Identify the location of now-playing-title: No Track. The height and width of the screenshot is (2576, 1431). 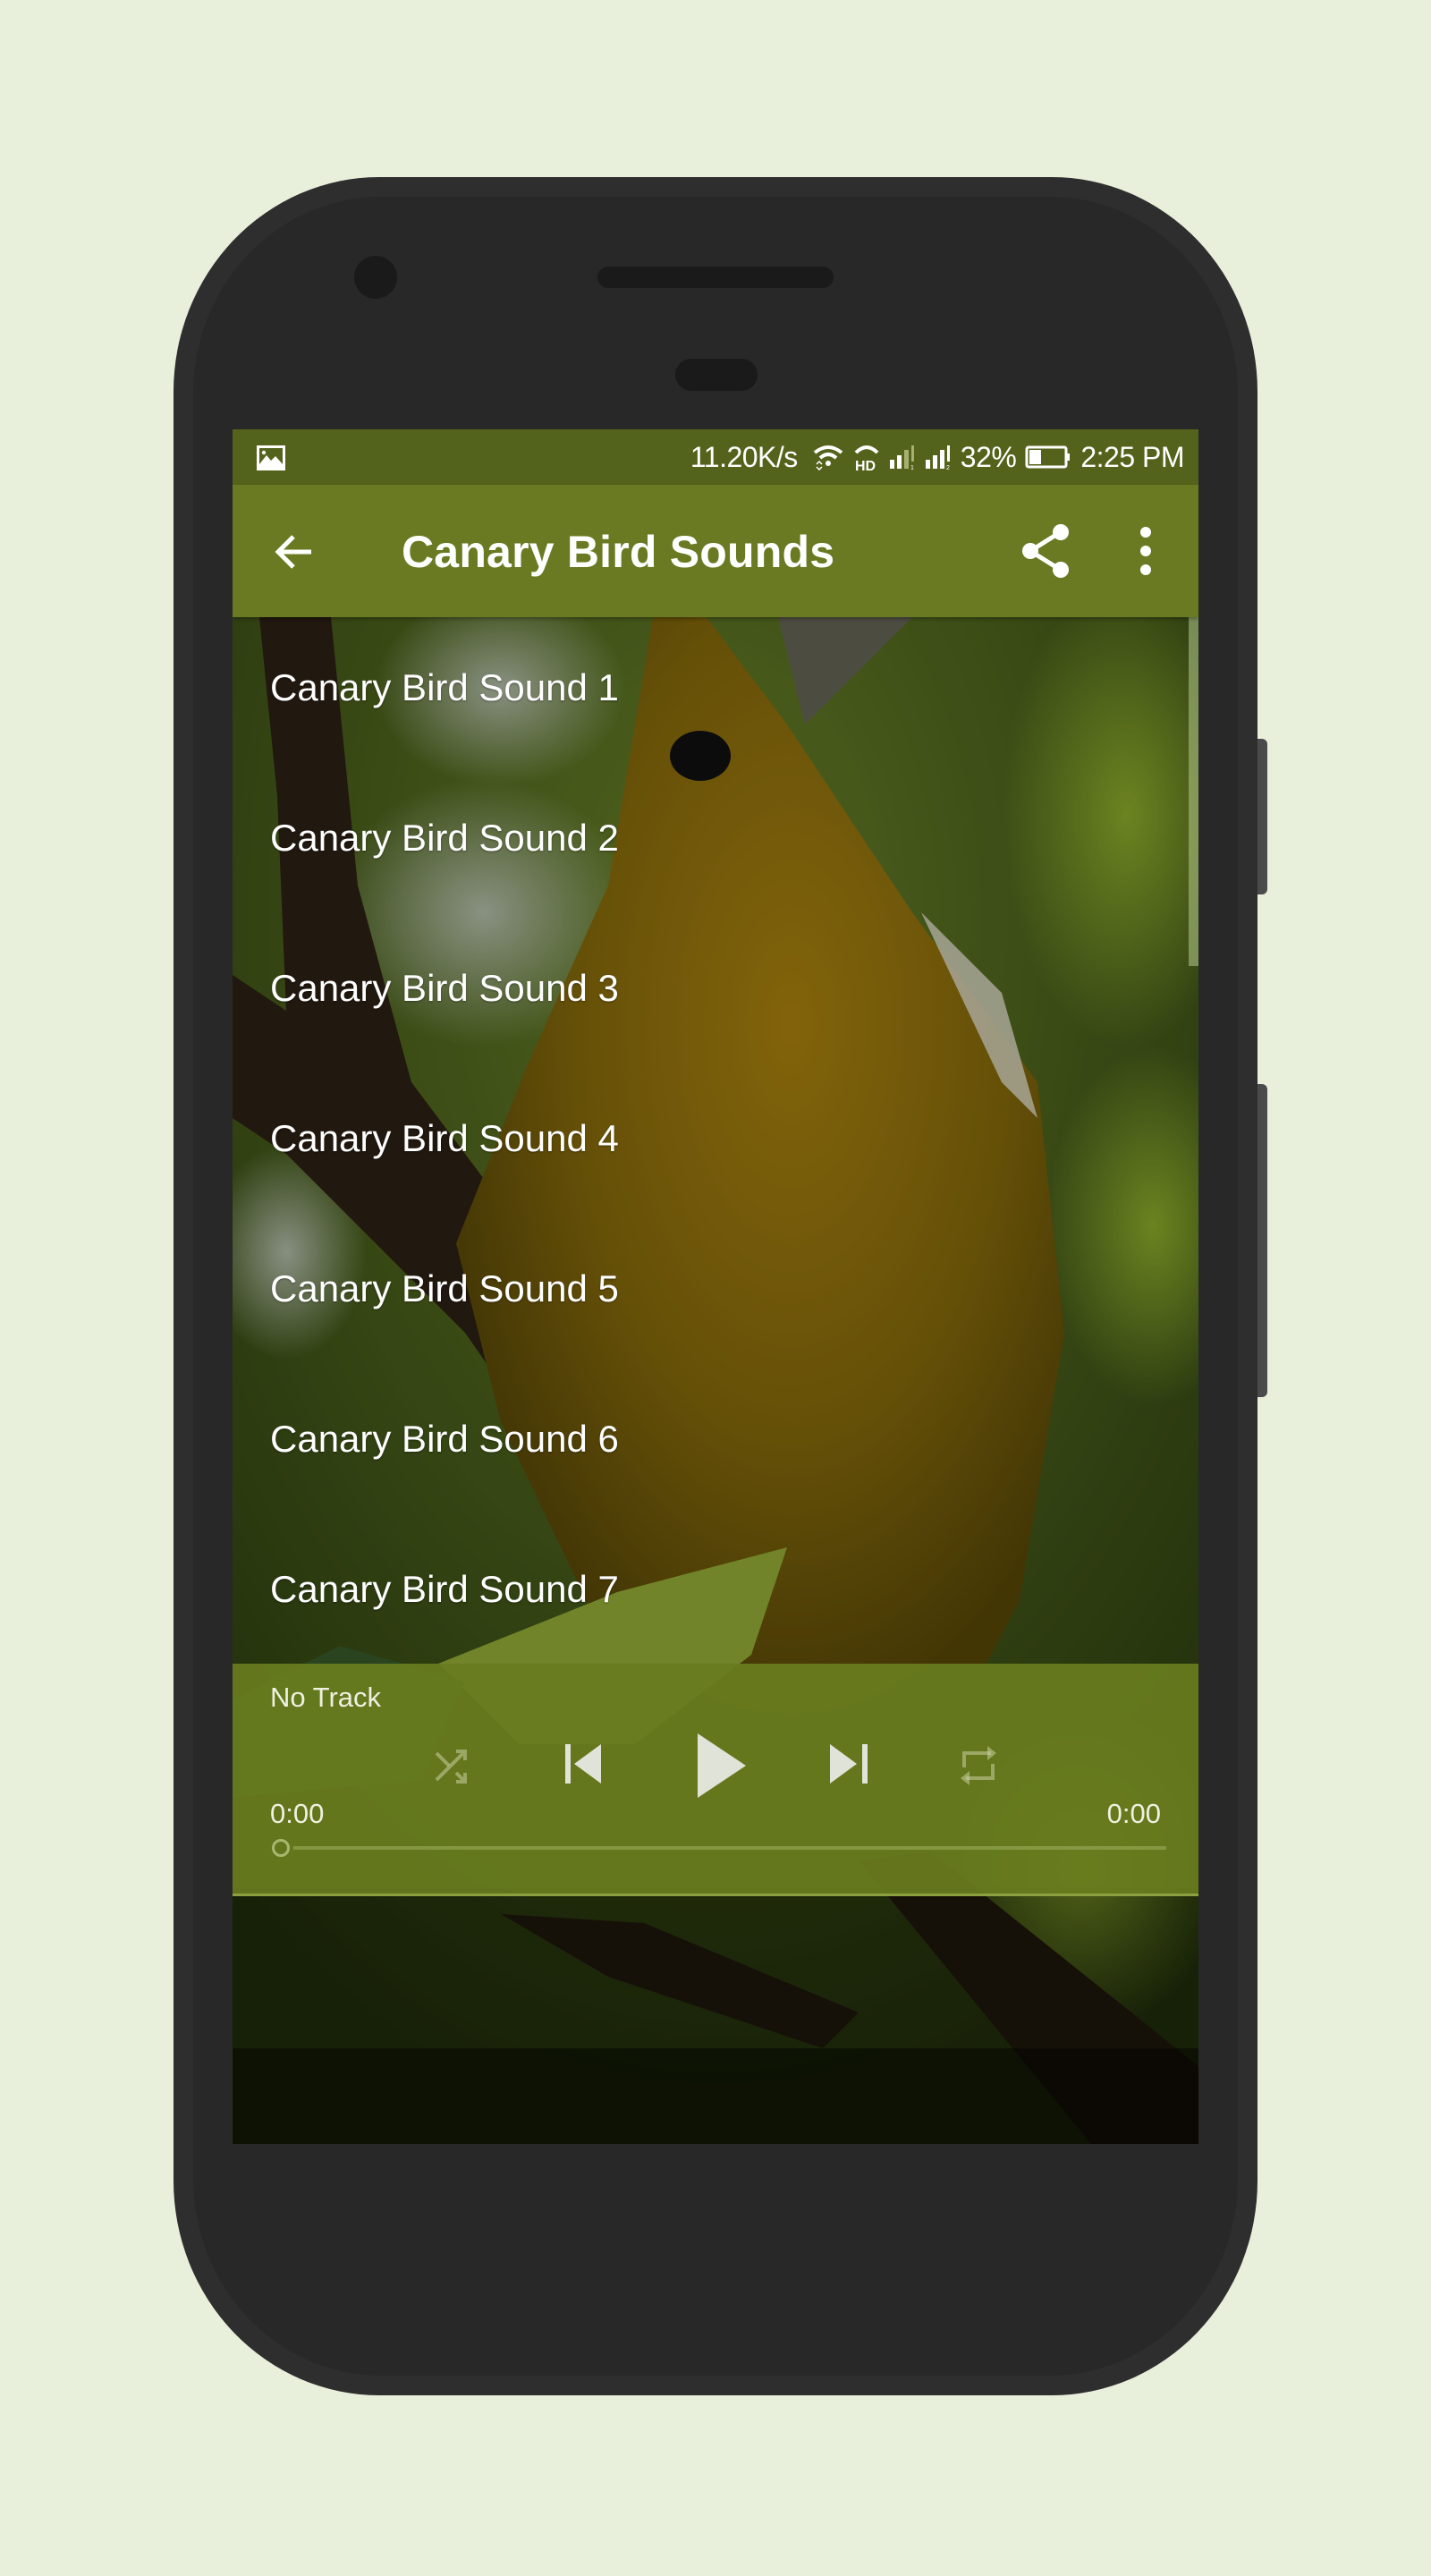
(326, 1697).